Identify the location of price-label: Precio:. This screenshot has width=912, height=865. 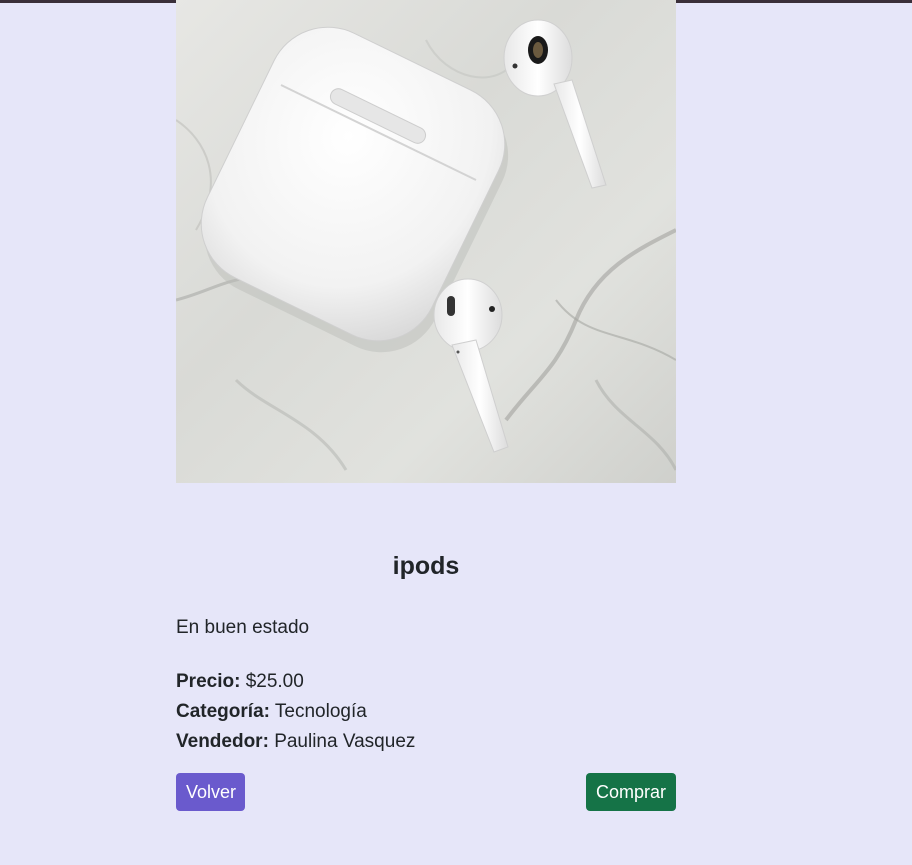
(208, 681).